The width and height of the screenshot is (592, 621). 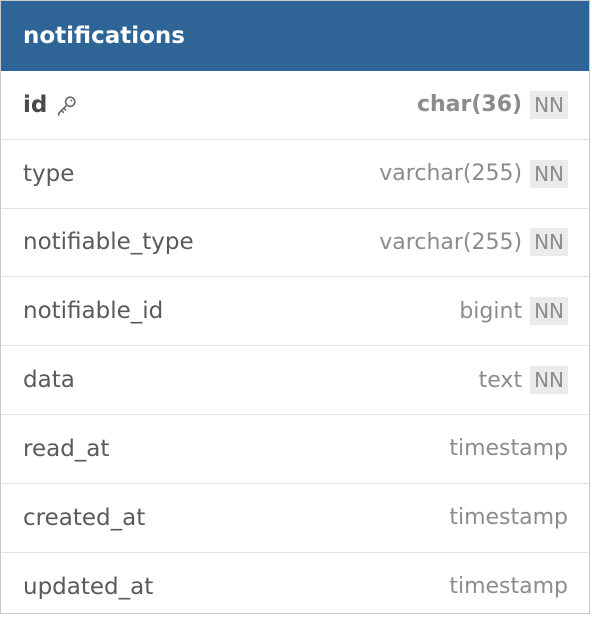 What do you see at coordinates (35, 104) in the screenshot?
I see `column-name: id` at bounding box center [35, 104].